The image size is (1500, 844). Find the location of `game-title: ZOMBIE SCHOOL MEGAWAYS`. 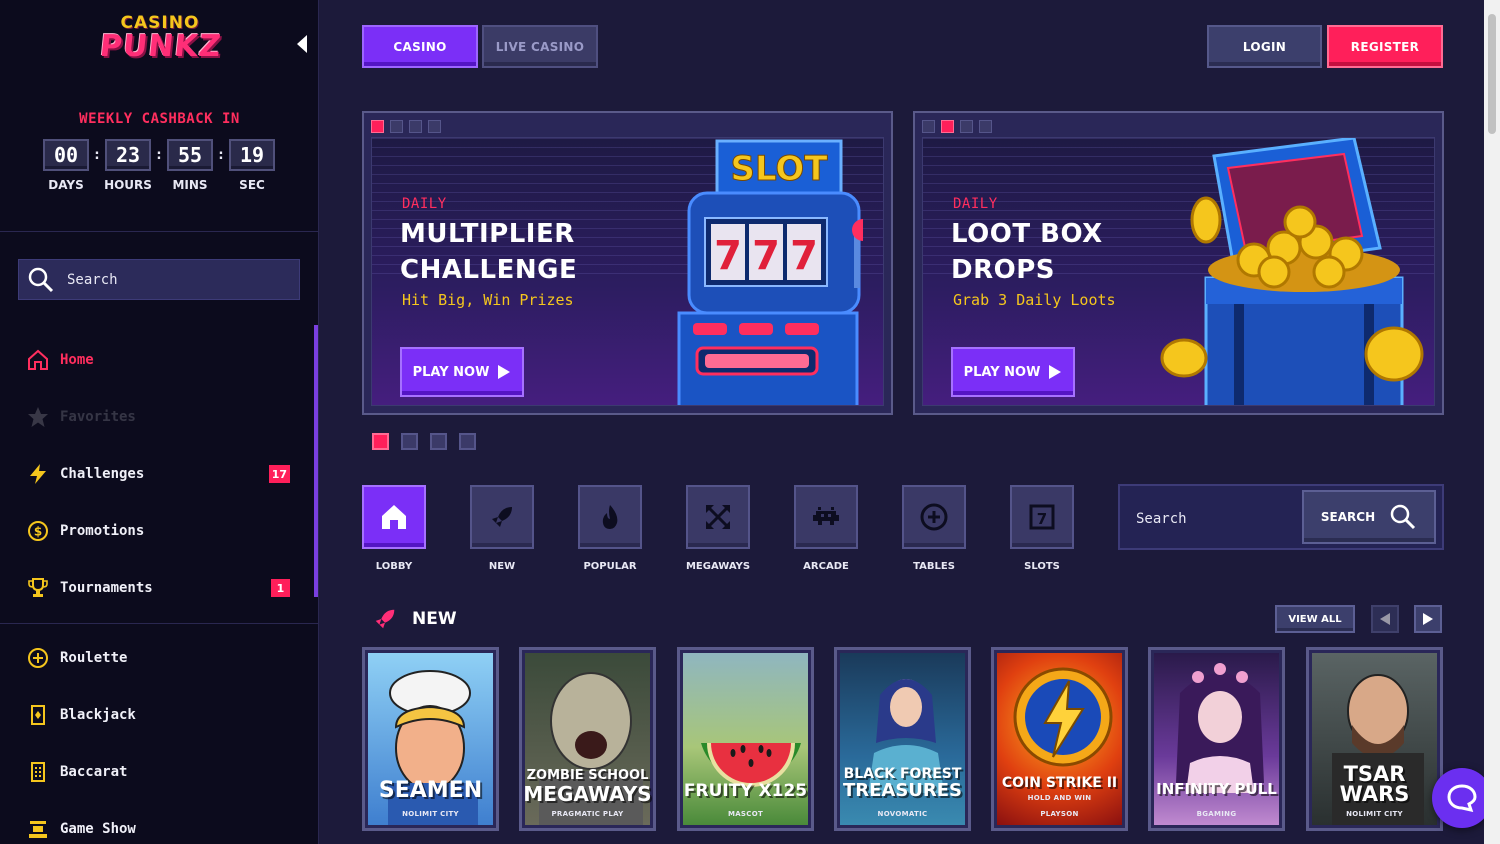

game-title: ZOMBIE SCHOOL MEGAWAYS is located at coordinates (587, 785).